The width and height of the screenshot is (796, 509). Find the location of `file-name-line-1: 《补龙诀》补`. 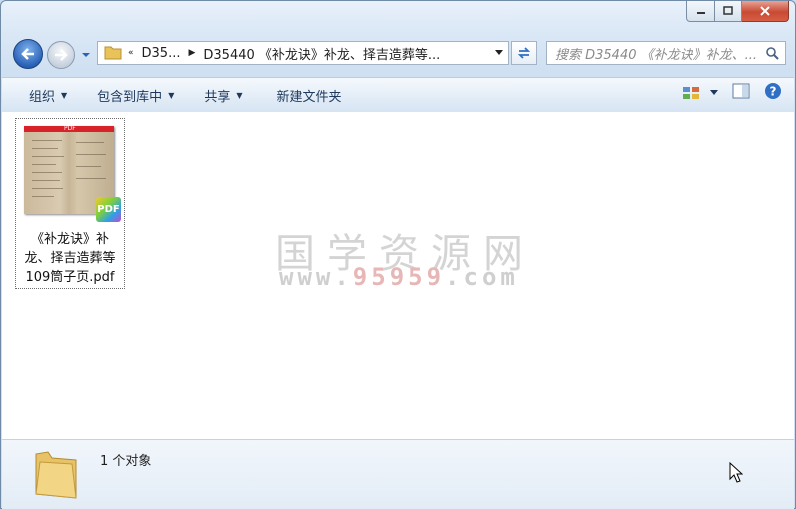

file-name-line-1: 《补龙诀》补 is located at coordinates (69, 239).